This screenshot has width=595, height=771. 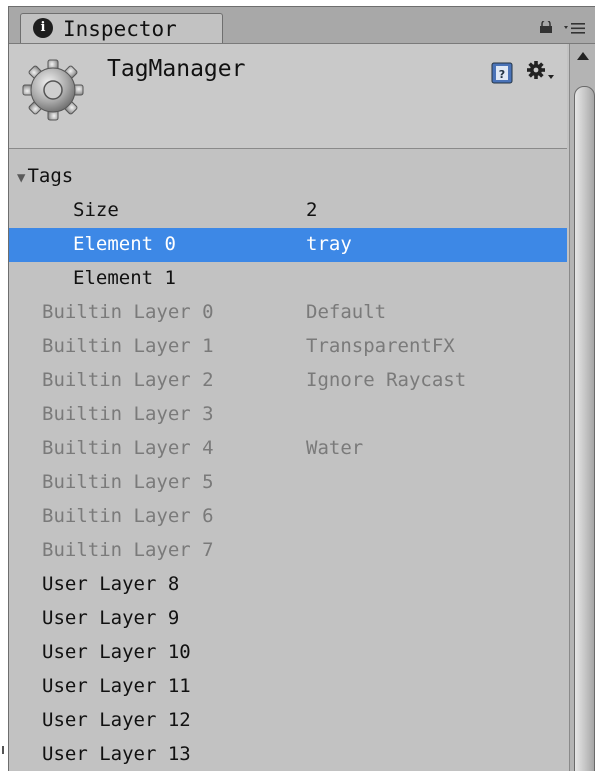 I want to click on settings-gear-icon, so click(x=540, y=72).